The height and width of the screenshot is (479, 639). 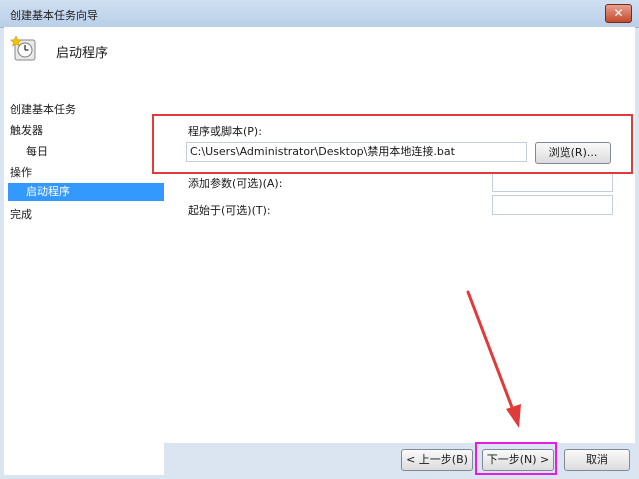 I want to click on cancel-button: 取消, so click(x=597, y=460).